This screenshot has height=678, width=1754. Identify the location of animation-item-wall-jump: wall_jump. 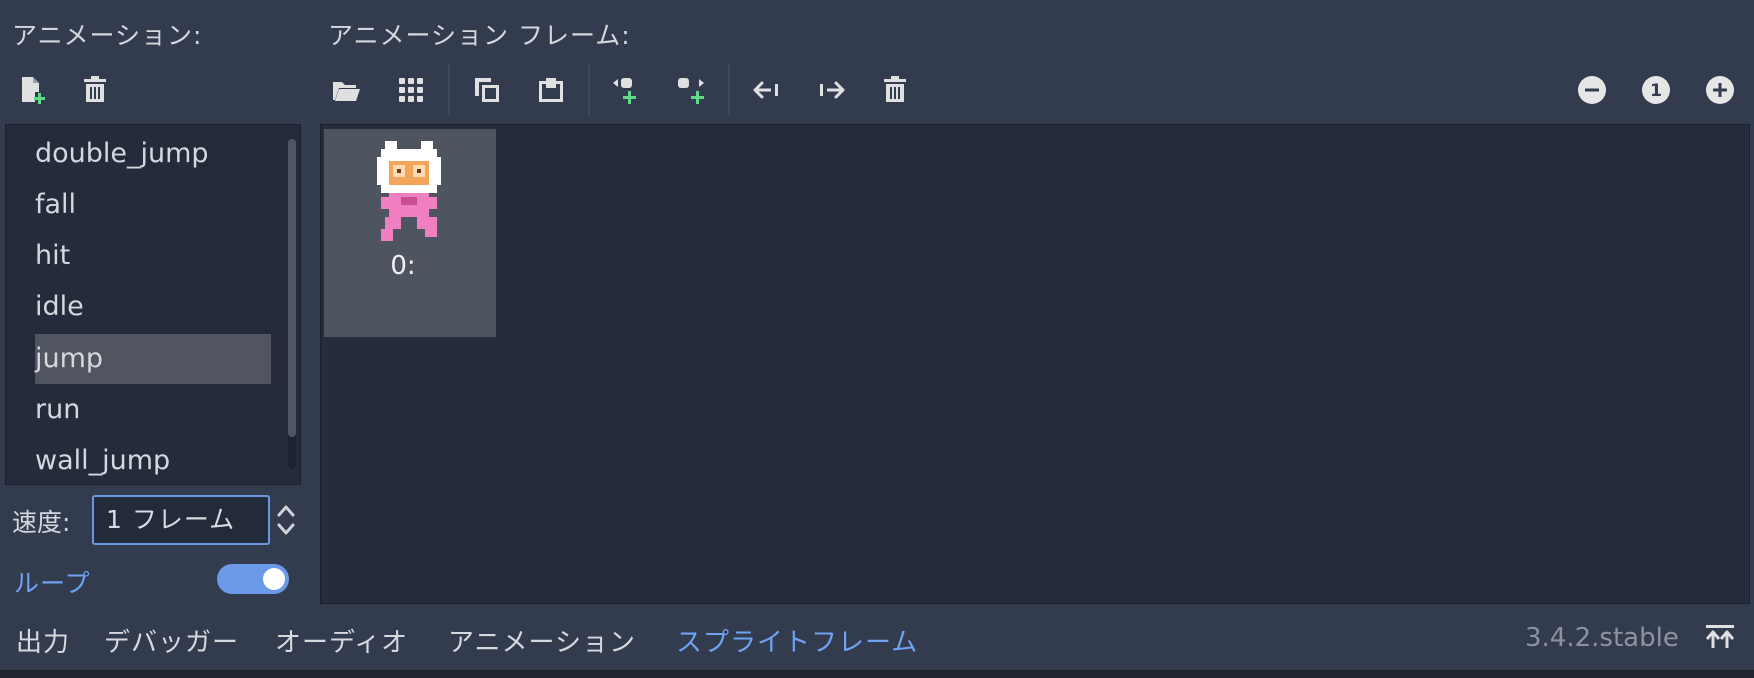
(153, 461).